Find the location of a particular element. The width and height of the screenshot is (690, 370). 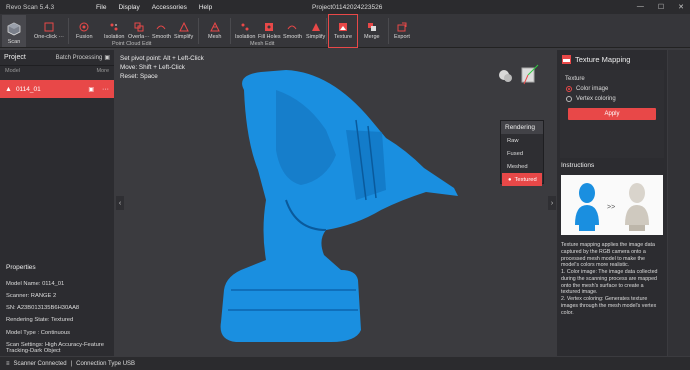

isolation-button: Isolation is located at coordinates (114, 28).